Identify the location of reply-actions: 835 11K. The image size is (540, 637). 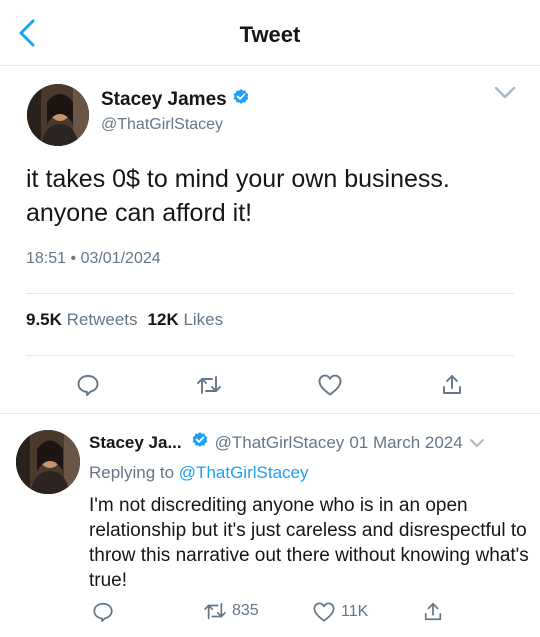
(270, 616).